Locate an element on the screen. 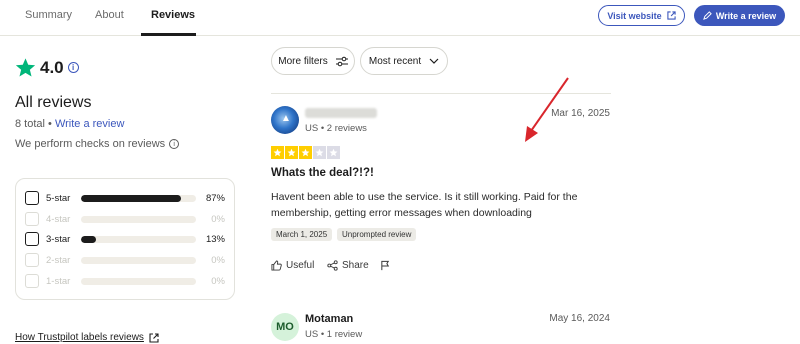 This screenshot has width=800, height=344. avatar: MO is located at coordinates (285, 327).